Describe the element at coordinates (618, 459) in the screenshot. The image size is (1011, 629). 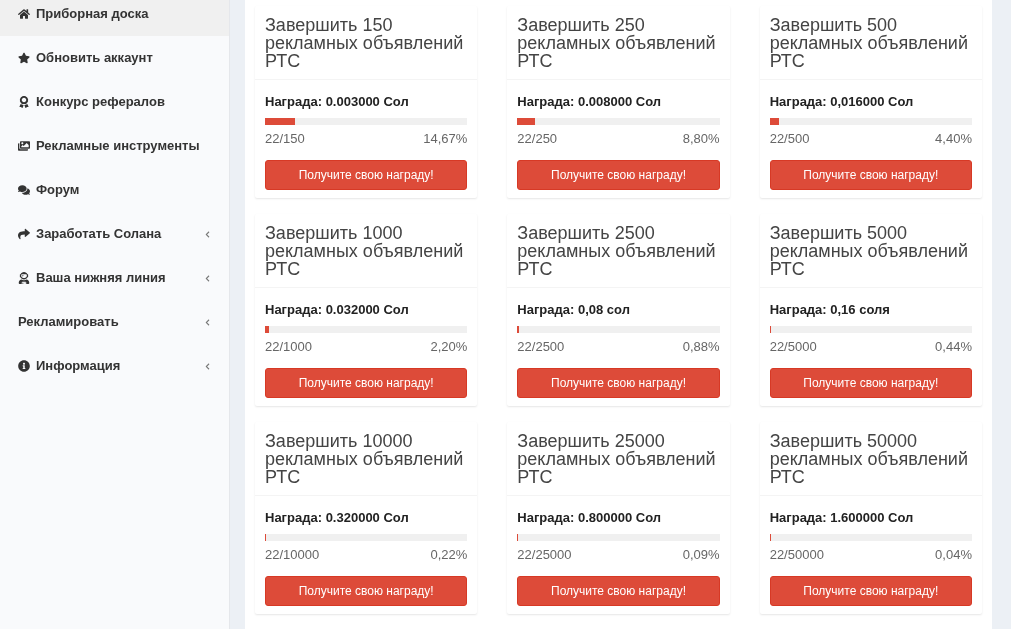
I see `card-title: Завершить 25000 рекламных объявлений РТС` at that location.